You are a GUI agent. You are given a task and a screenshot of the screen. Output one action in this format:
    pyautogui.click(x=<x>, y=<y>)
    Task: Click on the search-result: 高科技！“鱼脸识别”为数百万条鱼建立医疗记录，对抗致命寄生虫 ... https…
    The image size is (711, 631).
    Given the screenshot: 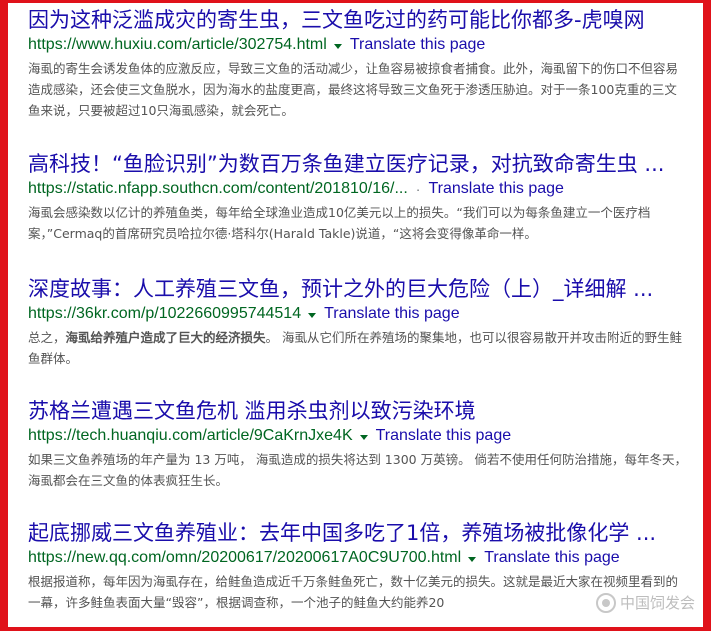 What is the action you would take?
    pyautogui.click(x=363, y=197)
    